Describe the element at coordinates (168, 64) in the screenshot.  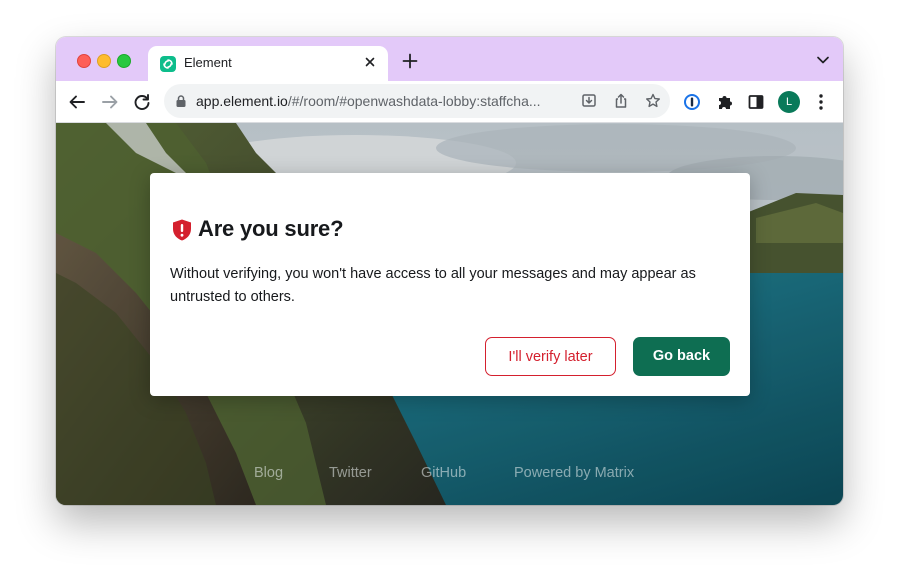
I see `element-favicon-icon` at that location.